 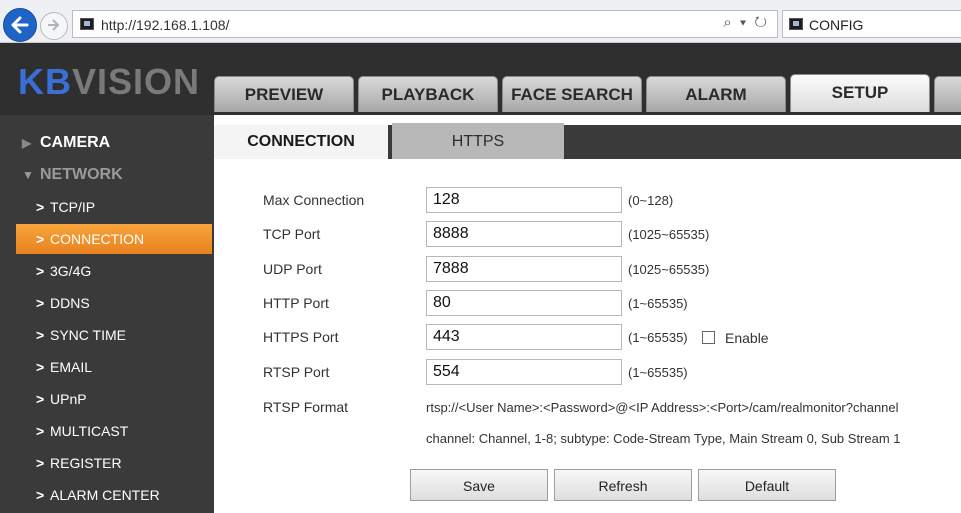 I want to click on https-port-range: (1~65535), so click(x=658, y=337).